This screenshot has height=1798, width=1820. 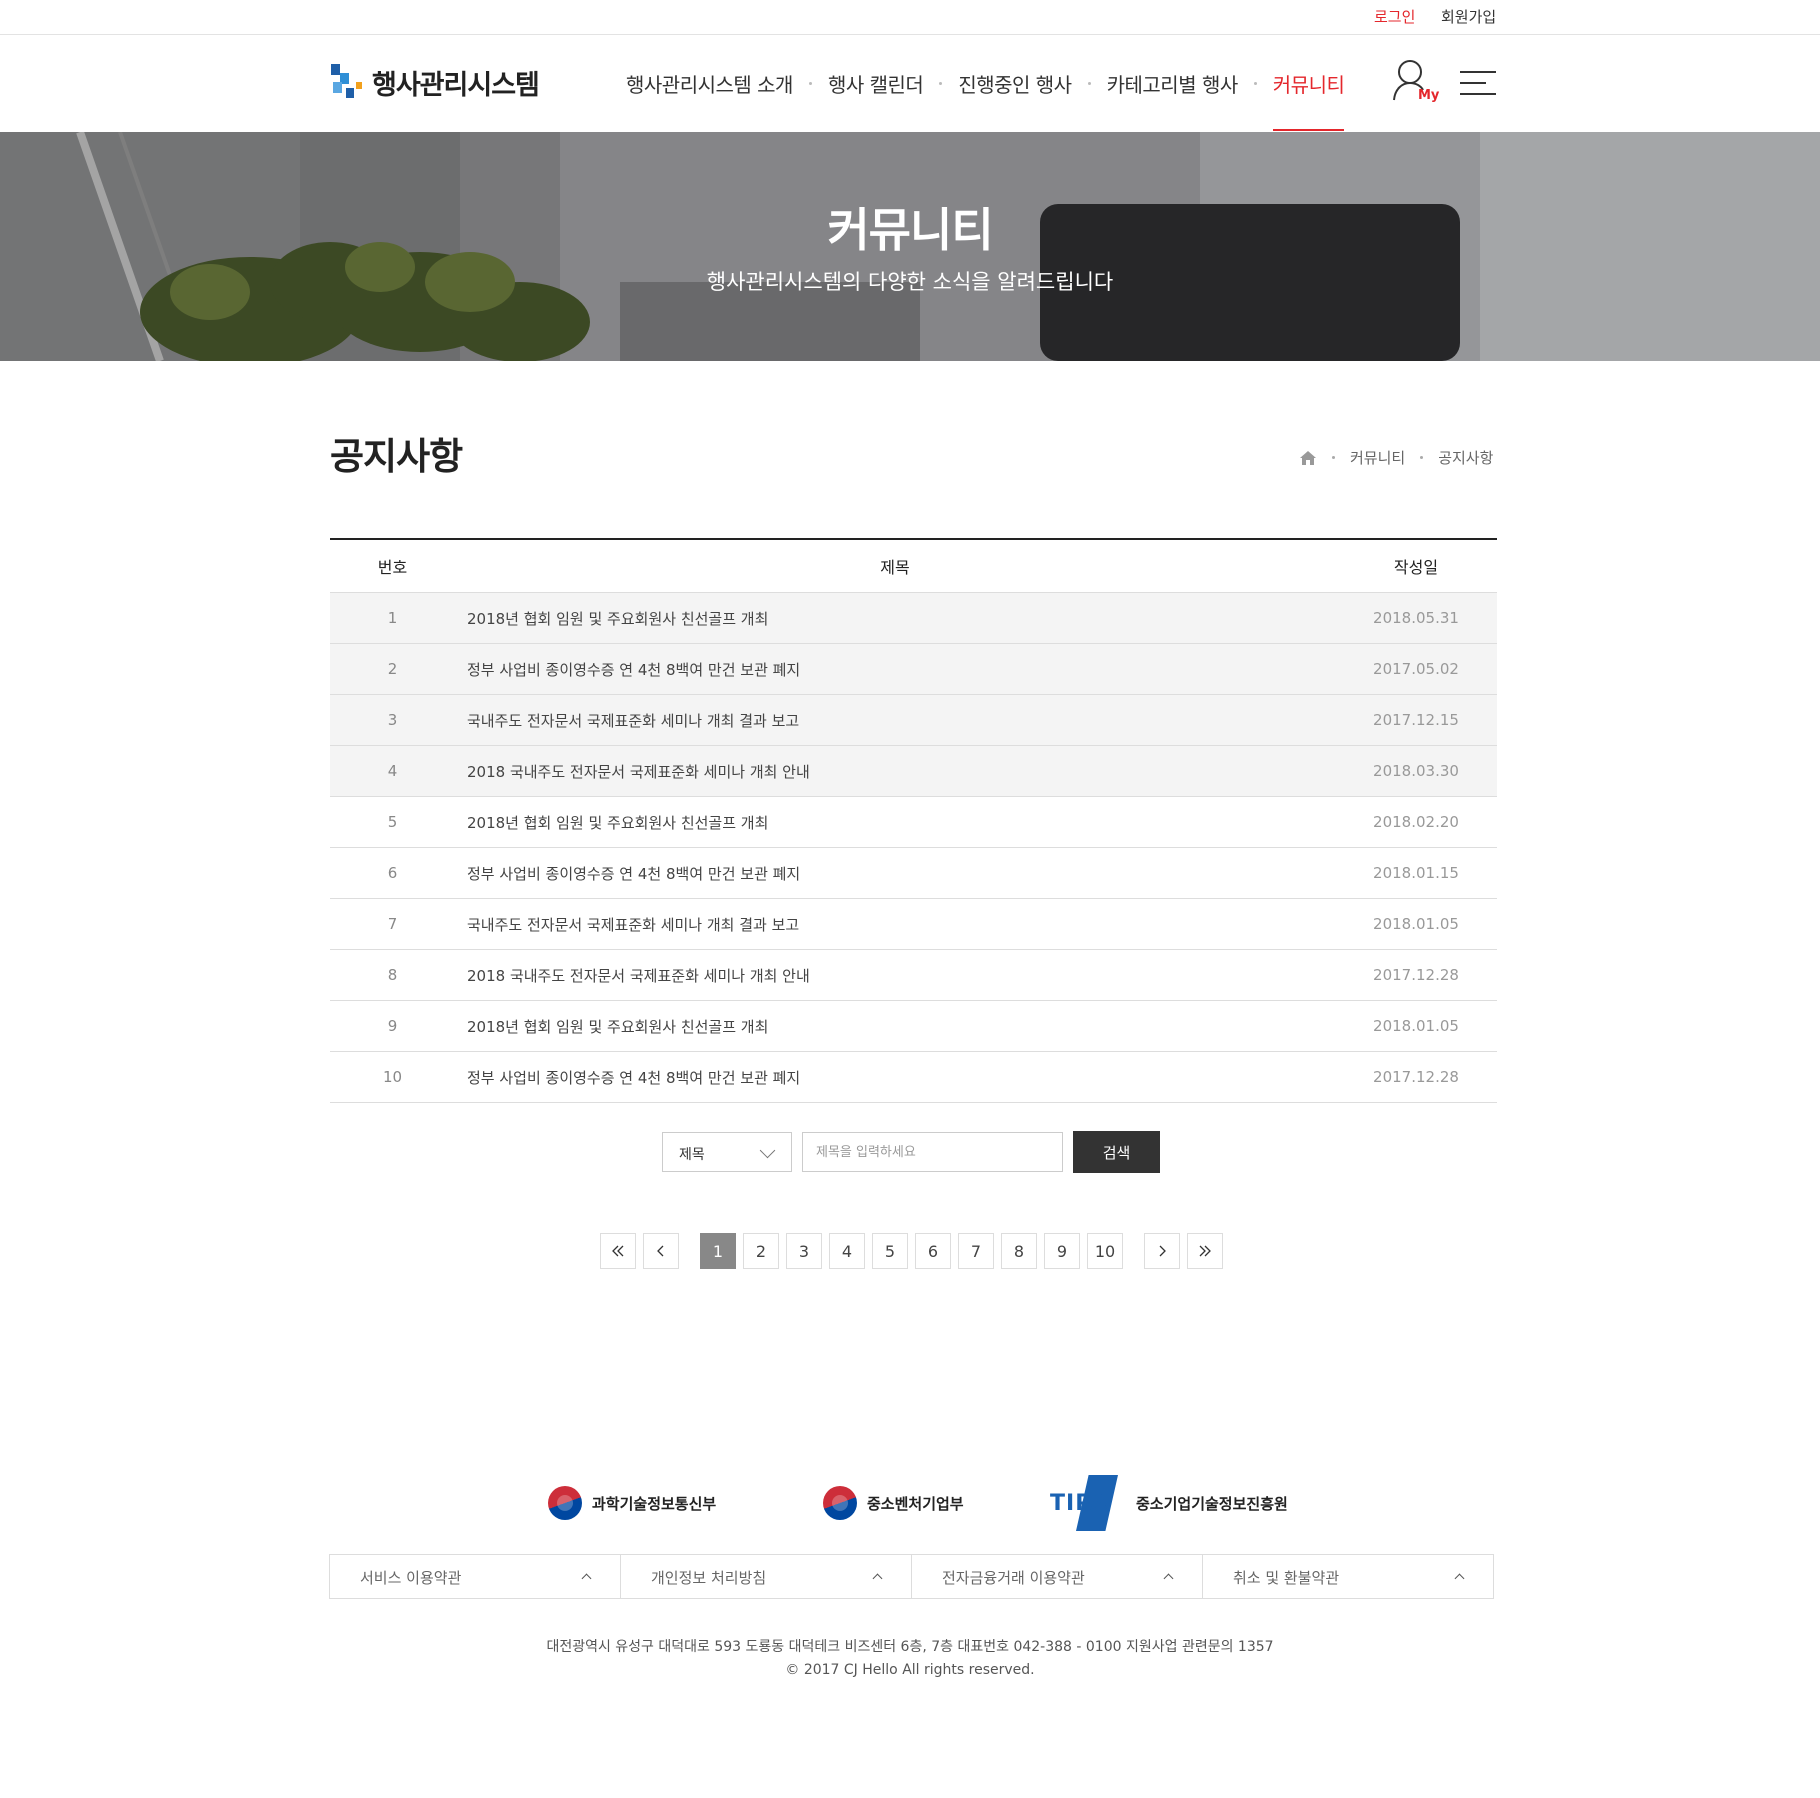 What do you see at coordinates (727, 1152) in the screenshot?
I see `search-field-select: 제목` at bounding box center [727, 1152].